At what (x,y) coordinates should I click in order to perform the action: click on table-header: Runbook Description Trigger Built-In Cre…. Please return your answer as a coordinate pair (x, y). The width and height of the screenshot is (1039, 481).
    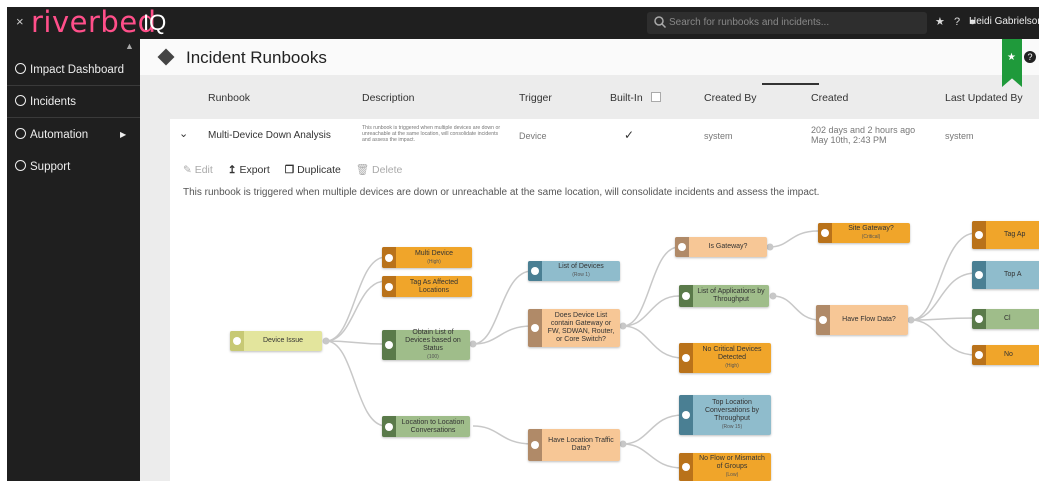
    Looking at the image, I should click on (604, 98).